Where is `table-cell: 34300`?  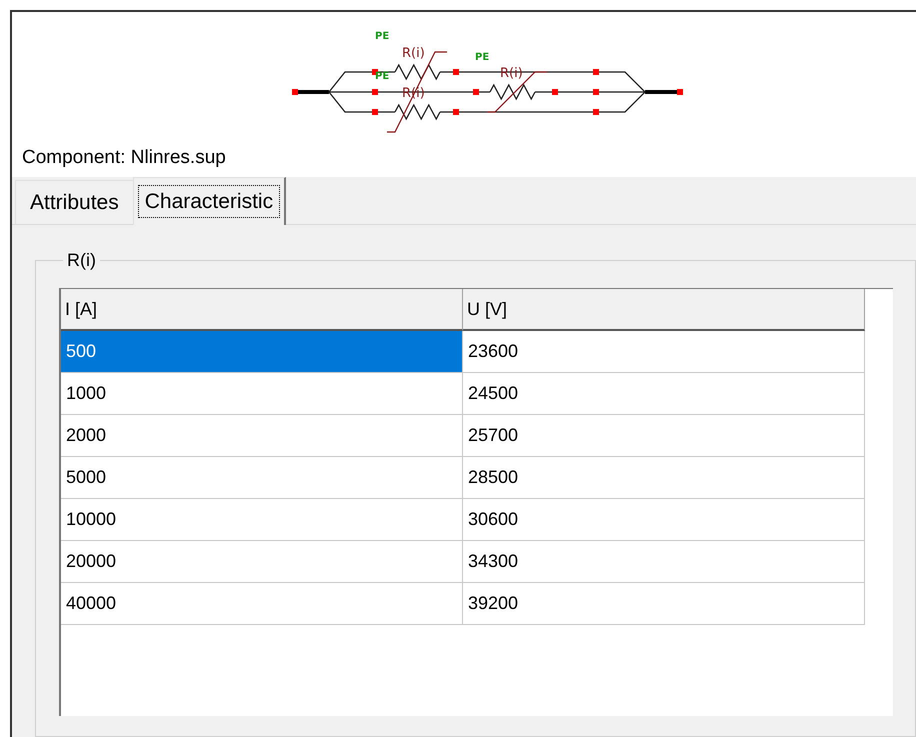 table-cell: 34300 is located at coordinates (664, 562).